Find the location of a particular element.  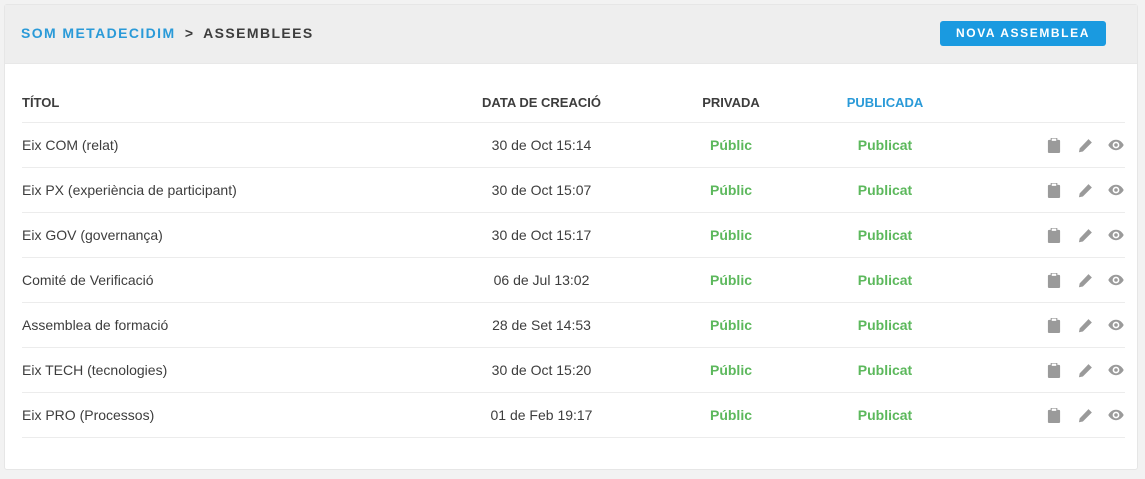

cell-title: Eix GOV (governança) is located at coordinates (221, 235).